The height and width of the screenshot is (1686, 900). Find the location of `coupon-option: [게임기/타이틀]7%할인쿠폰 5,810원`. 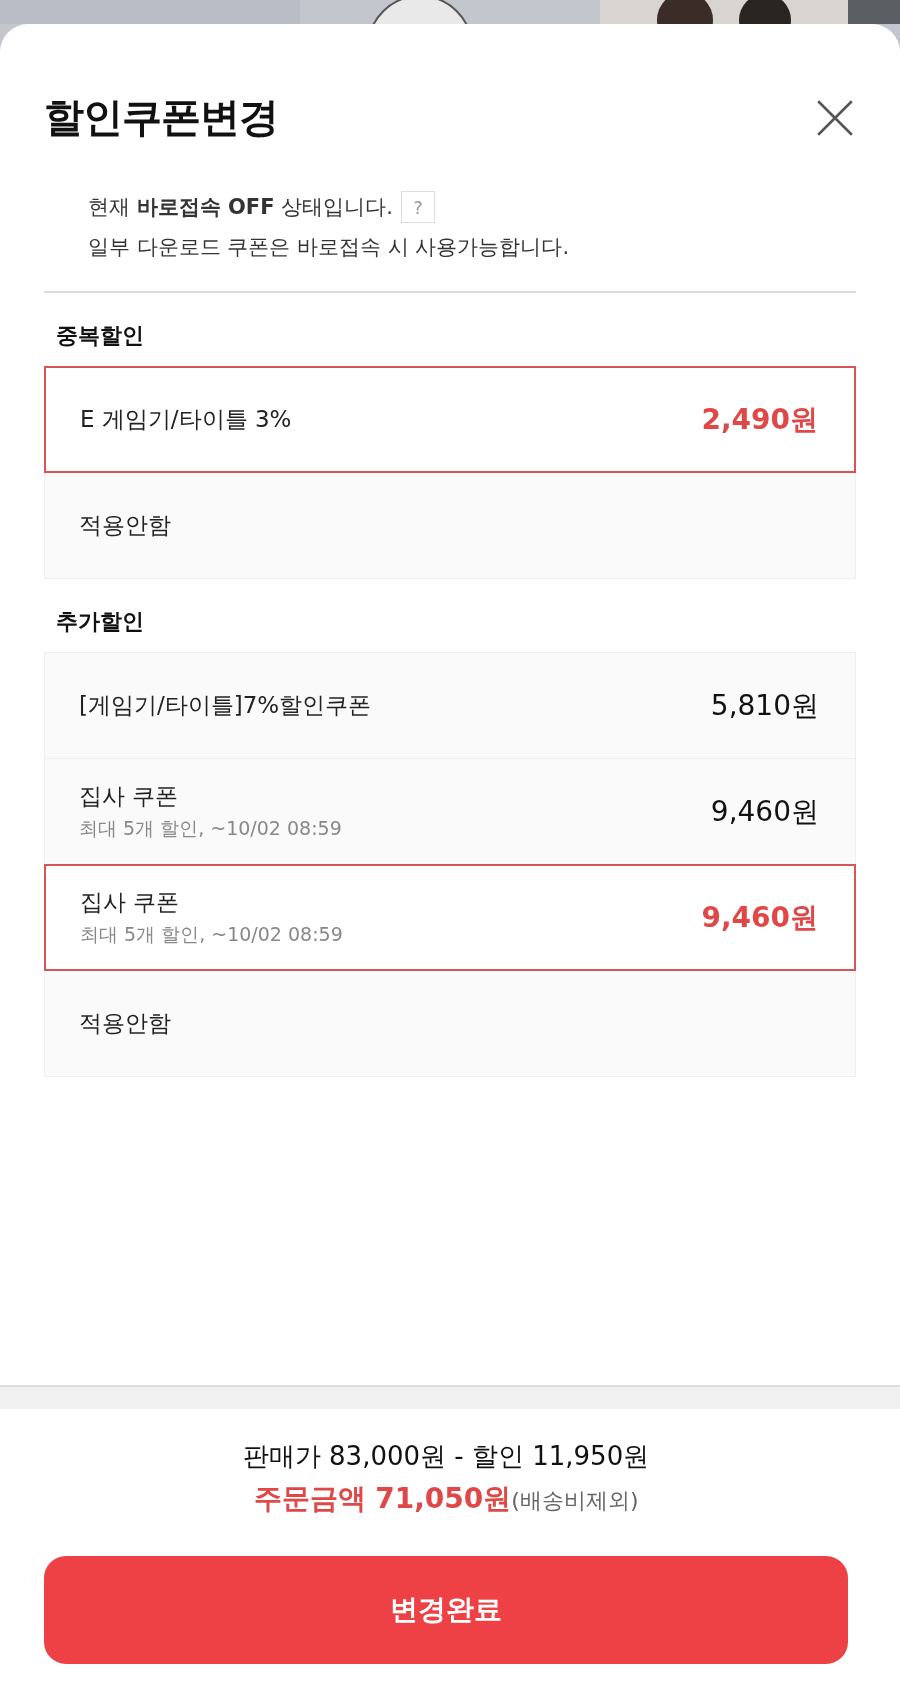

coupon-option: [게임기/타이틀]7%할인쿠폰 5,810원 is located at coordinates (450, 705).